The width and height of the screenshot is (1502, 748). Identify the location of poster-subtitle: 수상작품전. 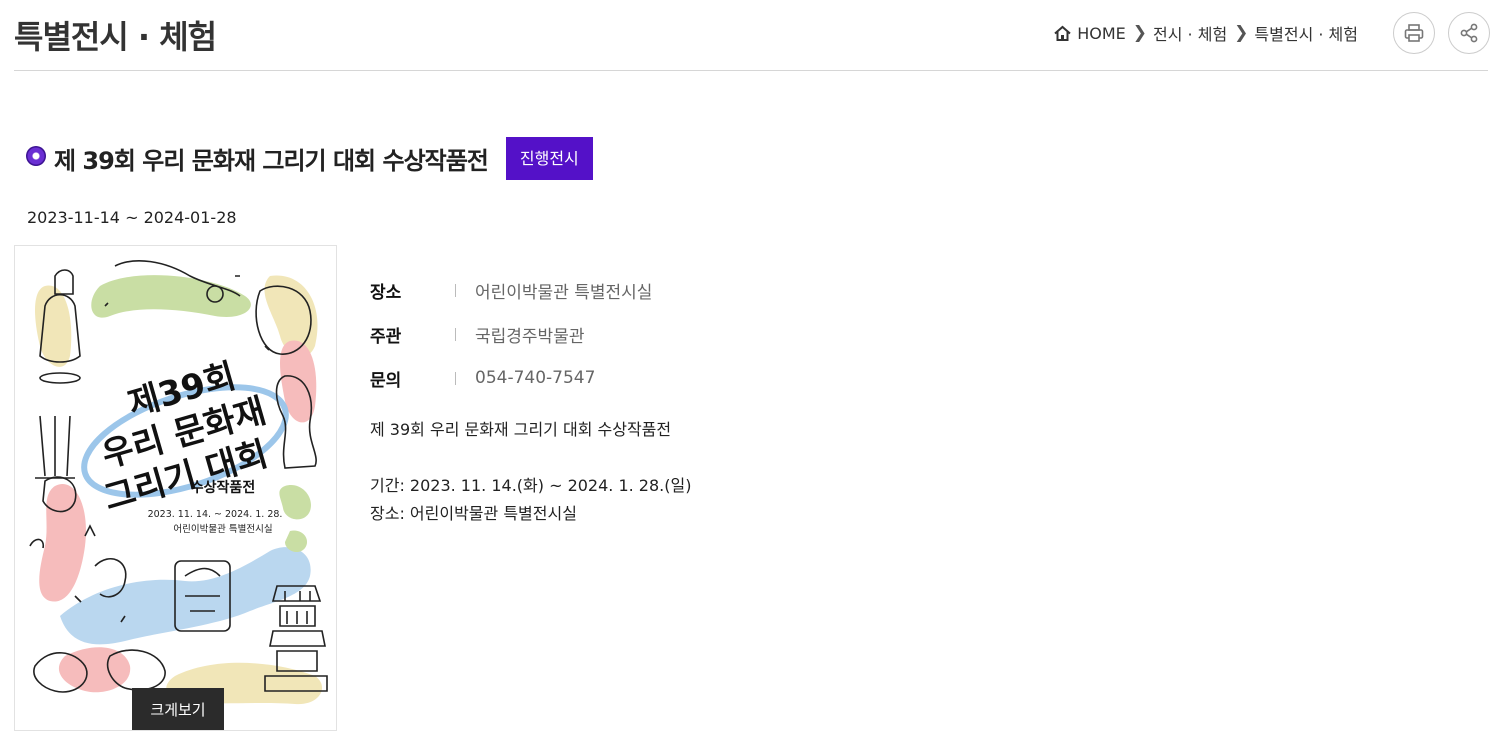
(223, 487).